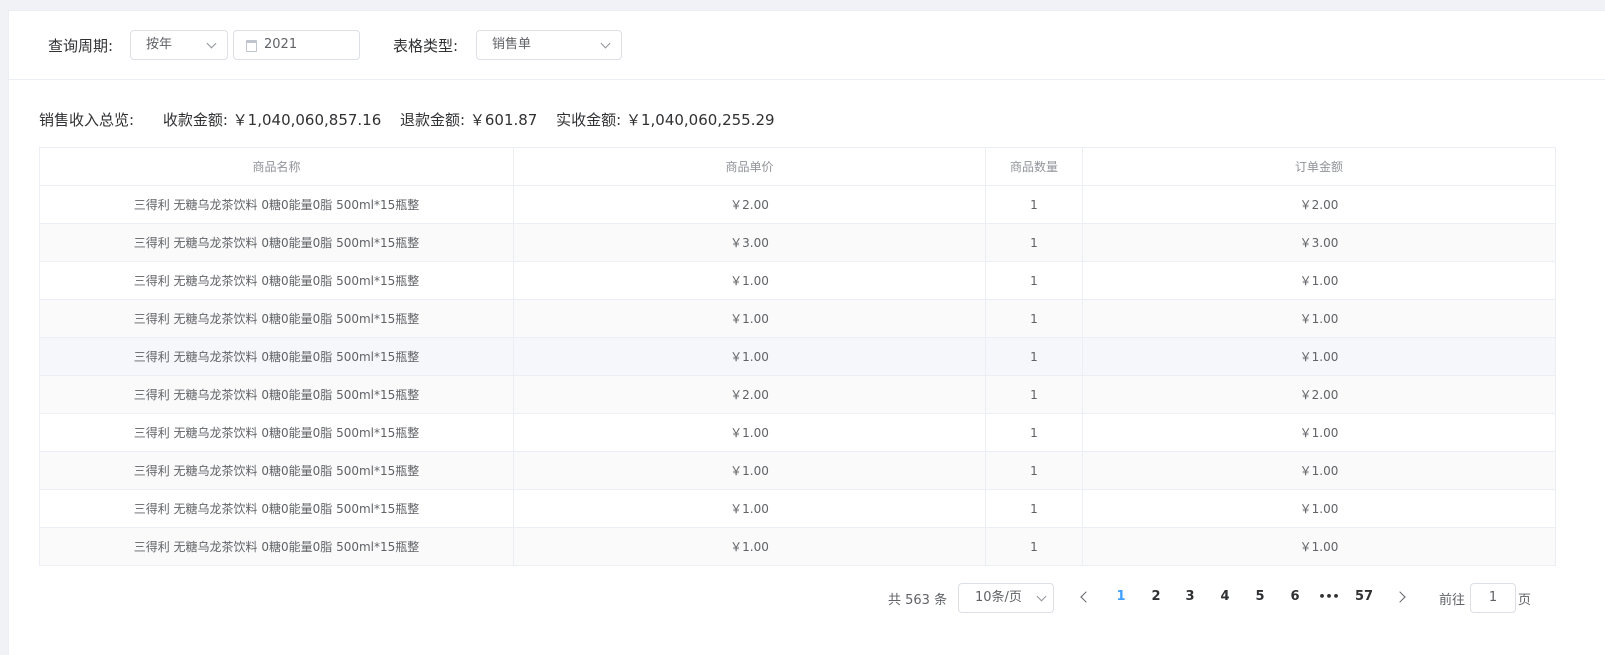 Image resolution: width=1605 pixels, height=655 pixels. Describe the element at coordinates (1452, 600) in the screenshot. I see `goto-prefix: 前往` at that location.